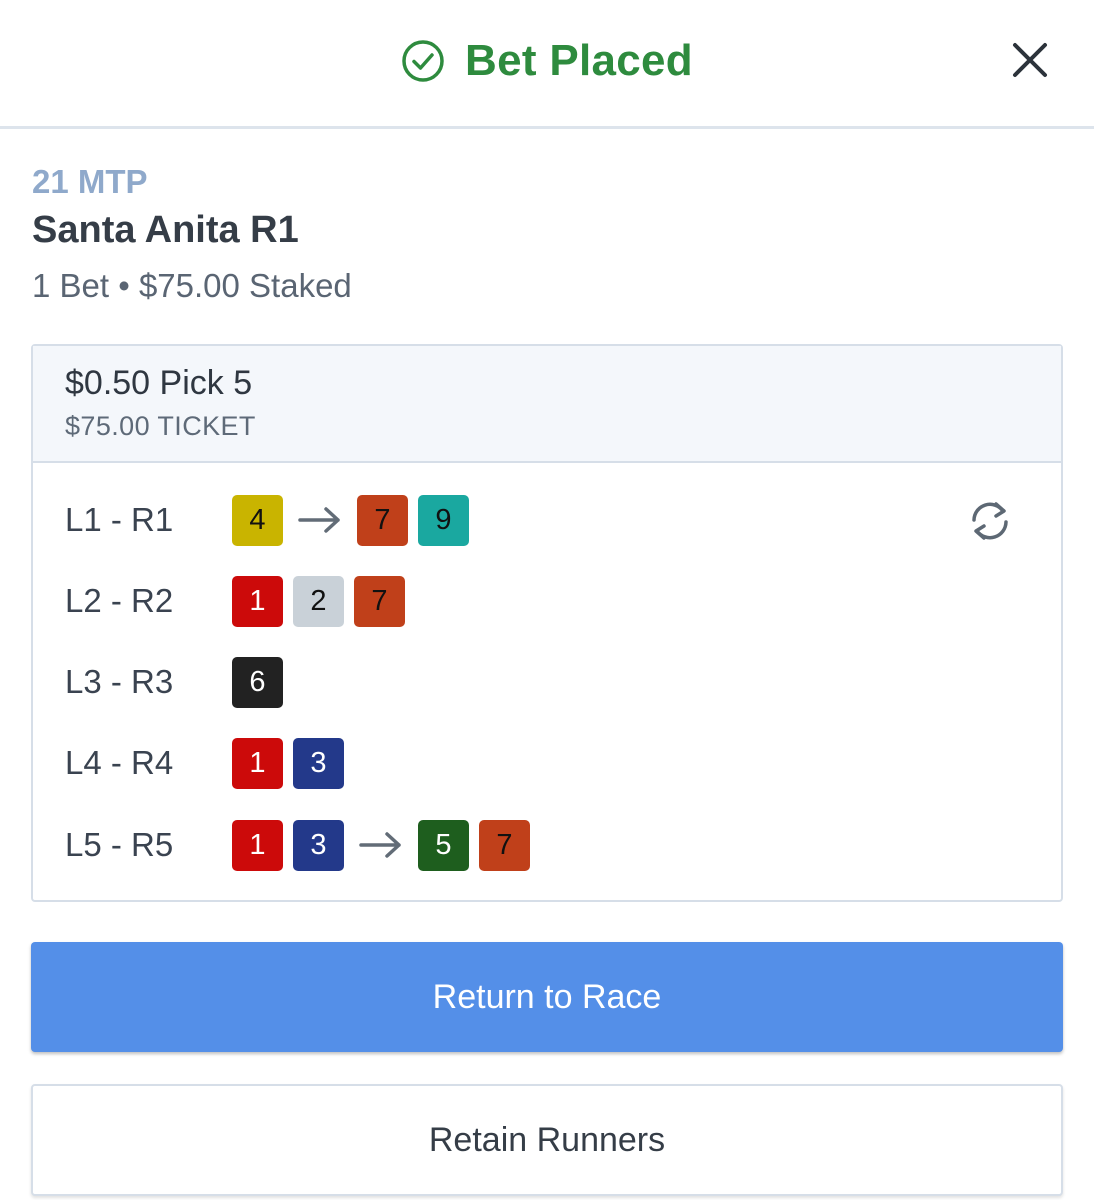 Image resolution: width=1094 pixels, height=1200 pixels. What do you see at coordinates (159, 383) in the screenshot?
I see `bet-type: $0.50 Pick 5` at bounding box center [159, 383].